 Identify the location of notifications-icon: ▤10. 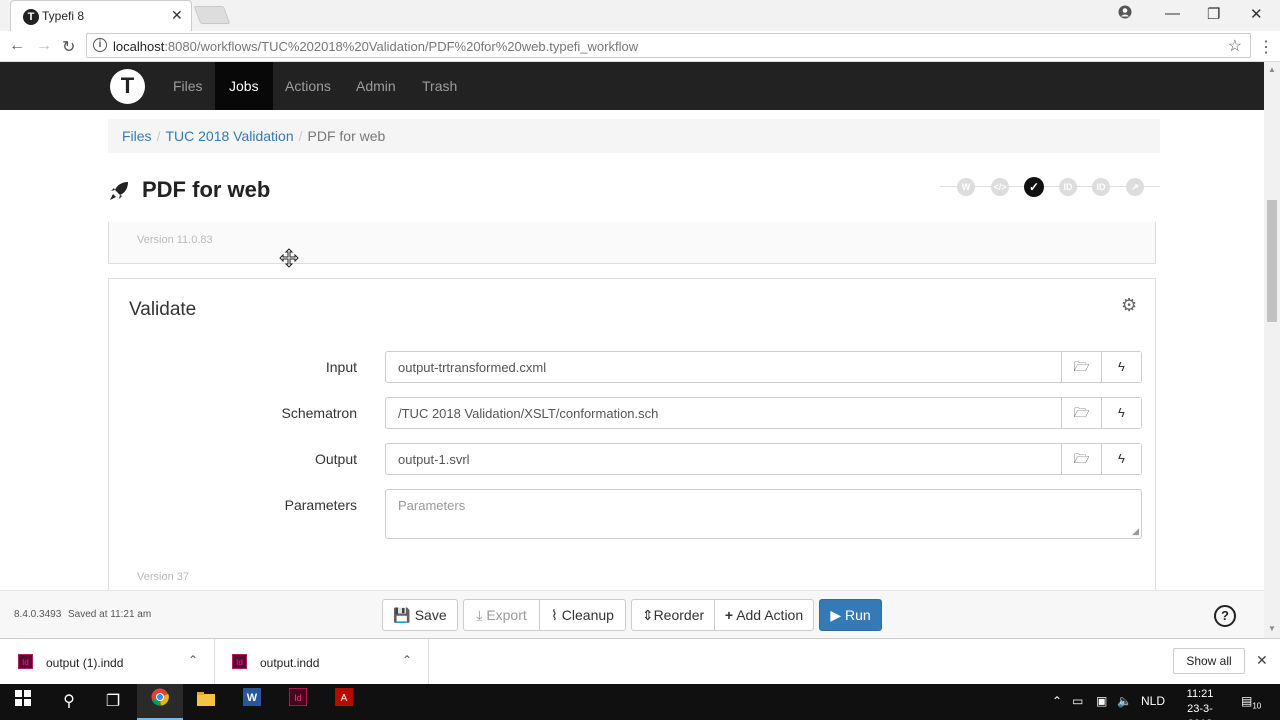
(1251, 702).